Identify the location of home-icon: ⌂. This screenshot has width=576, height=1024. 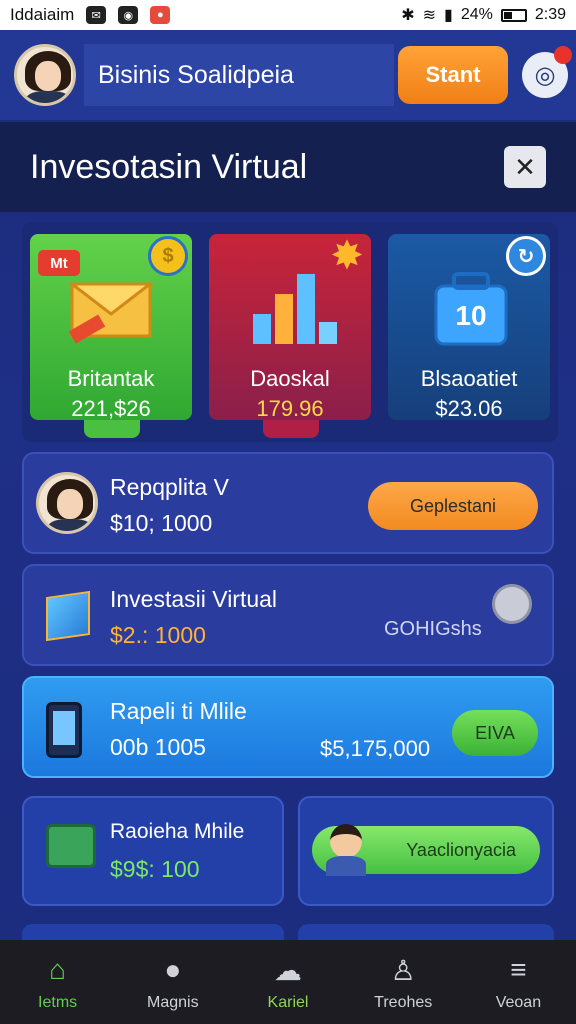
(58, 969).